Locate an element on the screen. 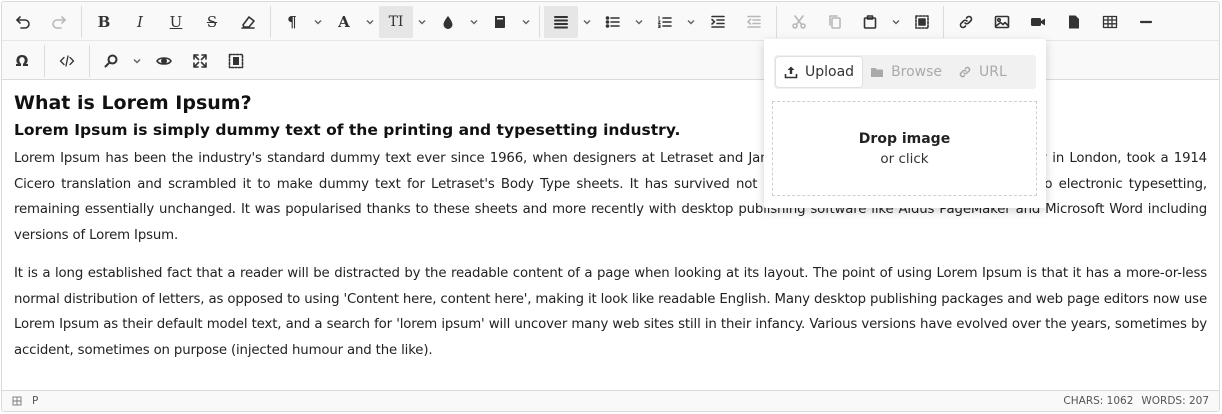 The height and width of the screenshot is (414, 1222). paragraph-dropdown is located at coordinates (318, 22).